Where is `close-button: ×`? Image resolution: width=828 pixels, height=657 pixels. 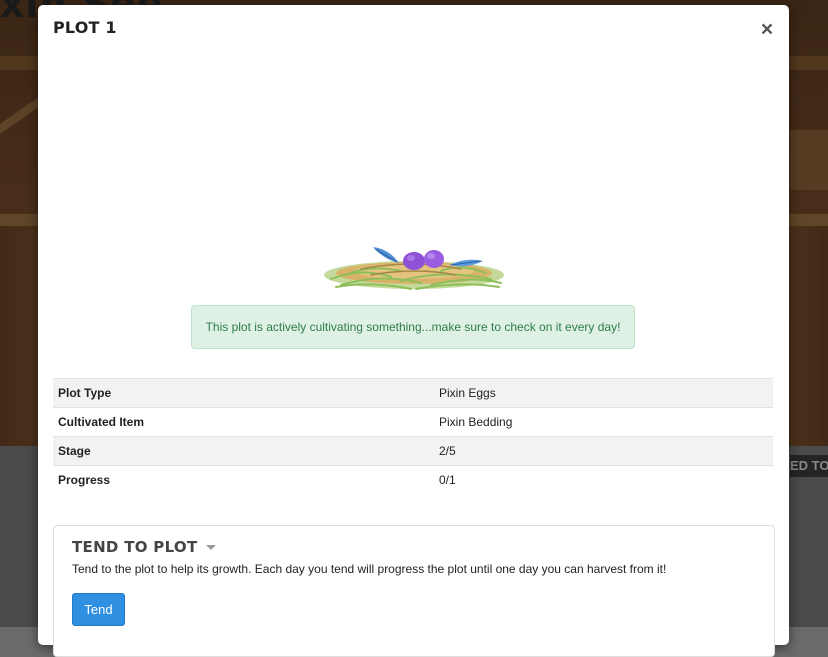
close-button: × is located at coordinates (767, 29).